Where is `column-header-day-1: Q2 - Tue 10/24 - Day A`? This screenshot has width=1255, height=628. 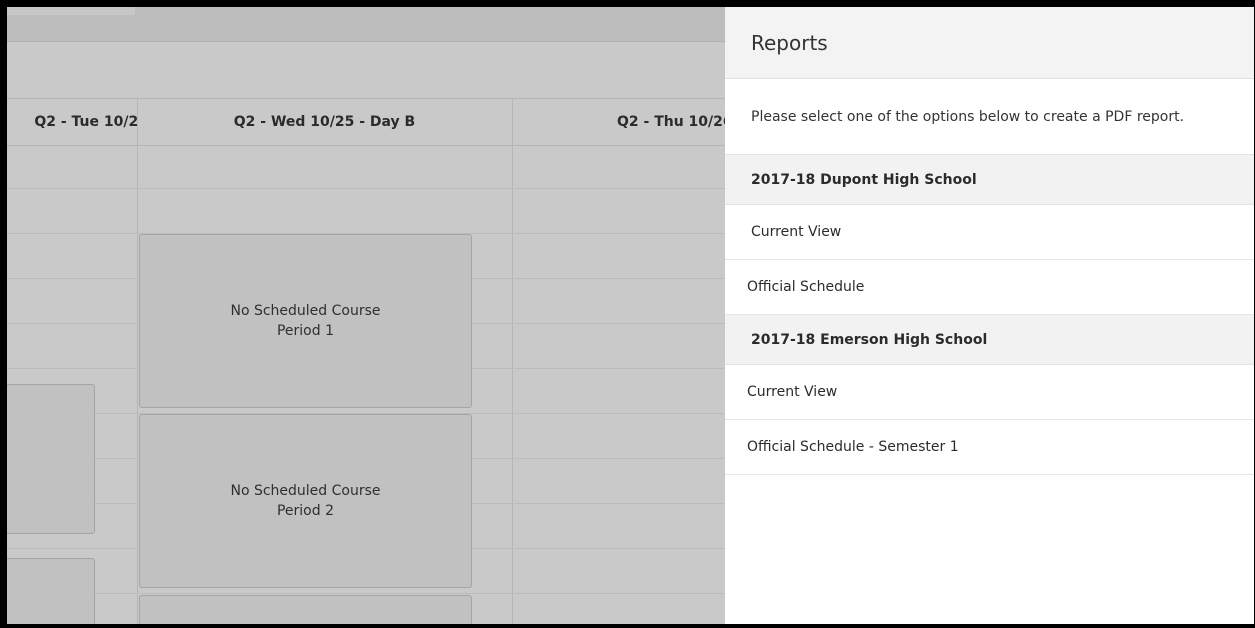 column-header-day-1: Q2 - Tue 10/24 - Day A is located at coordinates (72, 122).